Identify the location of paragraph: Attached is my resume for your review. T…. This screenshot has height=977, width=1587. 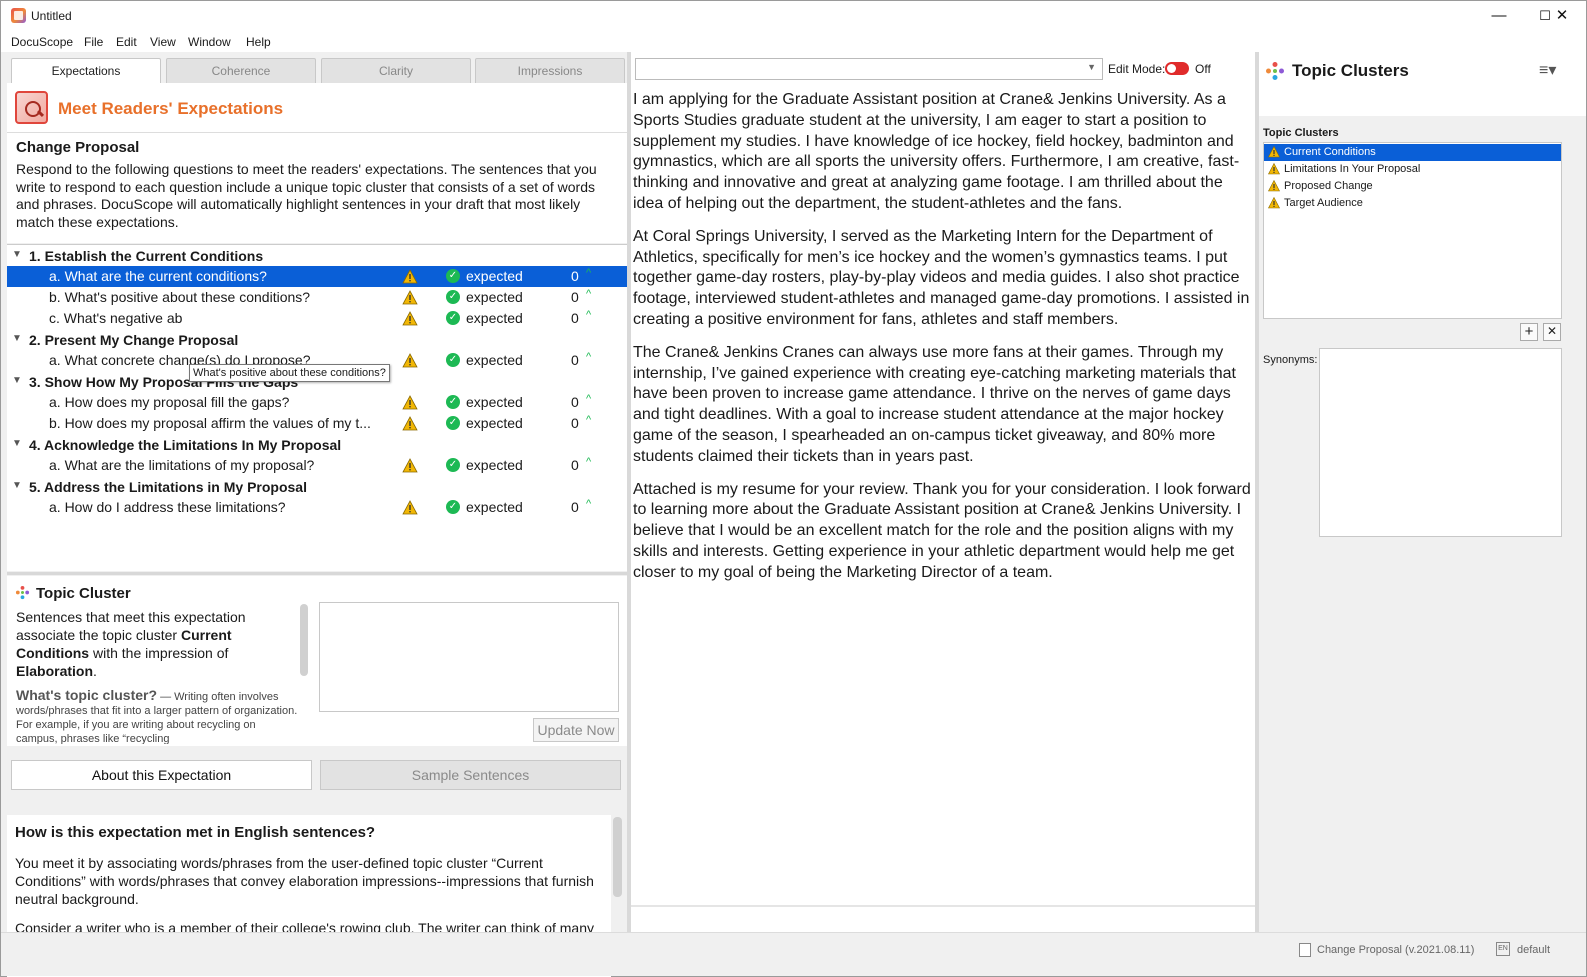
(942, 530).